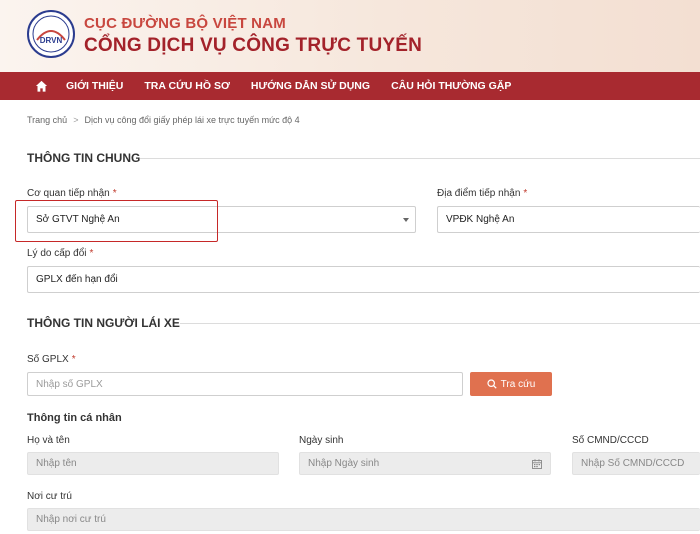 The height and width of the screenshot is (534, 700). I want to click on org-name: CỤC ĐƯỜNG BỘ VIỆT NAM, so click(185, 23).